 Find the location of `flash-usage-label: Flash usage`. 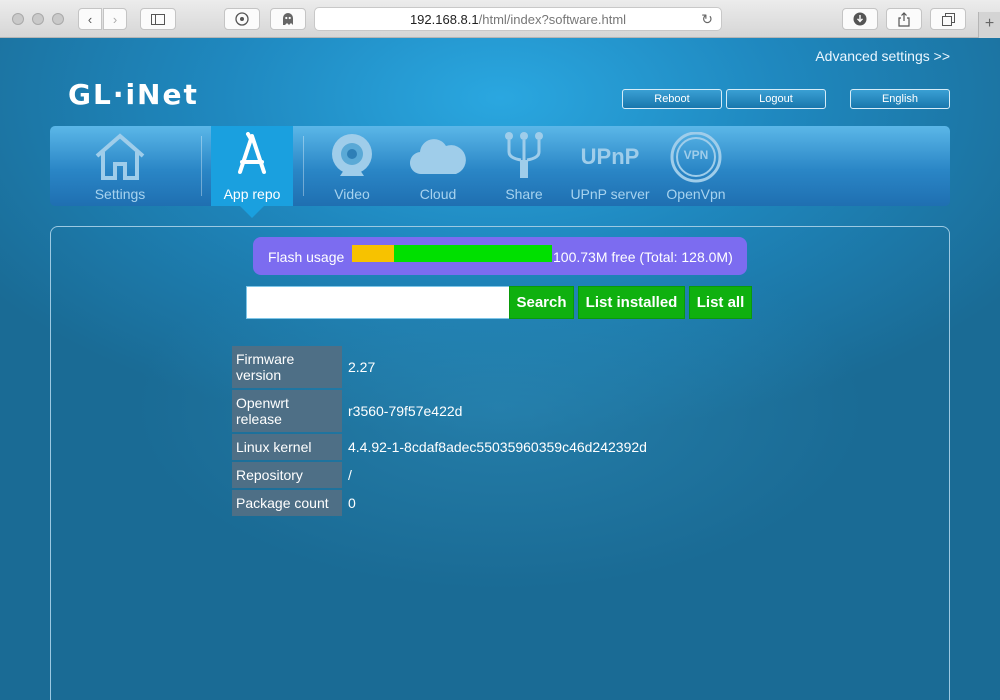

flash-usage-label: Flash usage is located at coordinates (306, 257).